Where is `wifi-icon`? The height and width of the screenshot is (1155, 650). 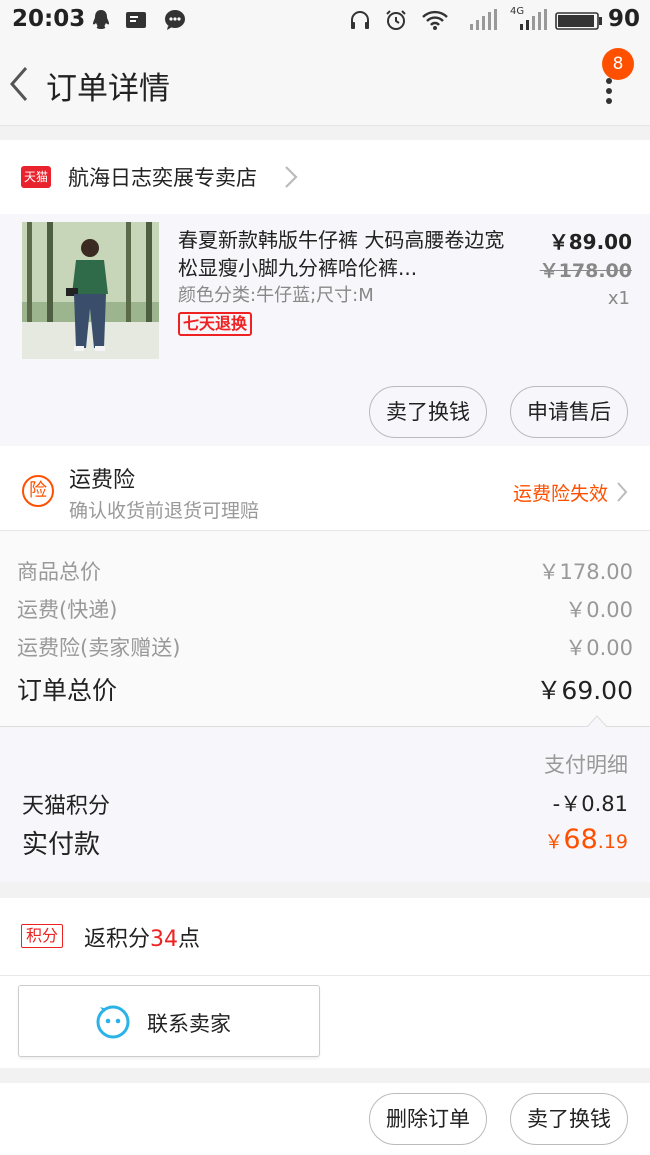 wifi-icon is located at coordinates (435, 20).